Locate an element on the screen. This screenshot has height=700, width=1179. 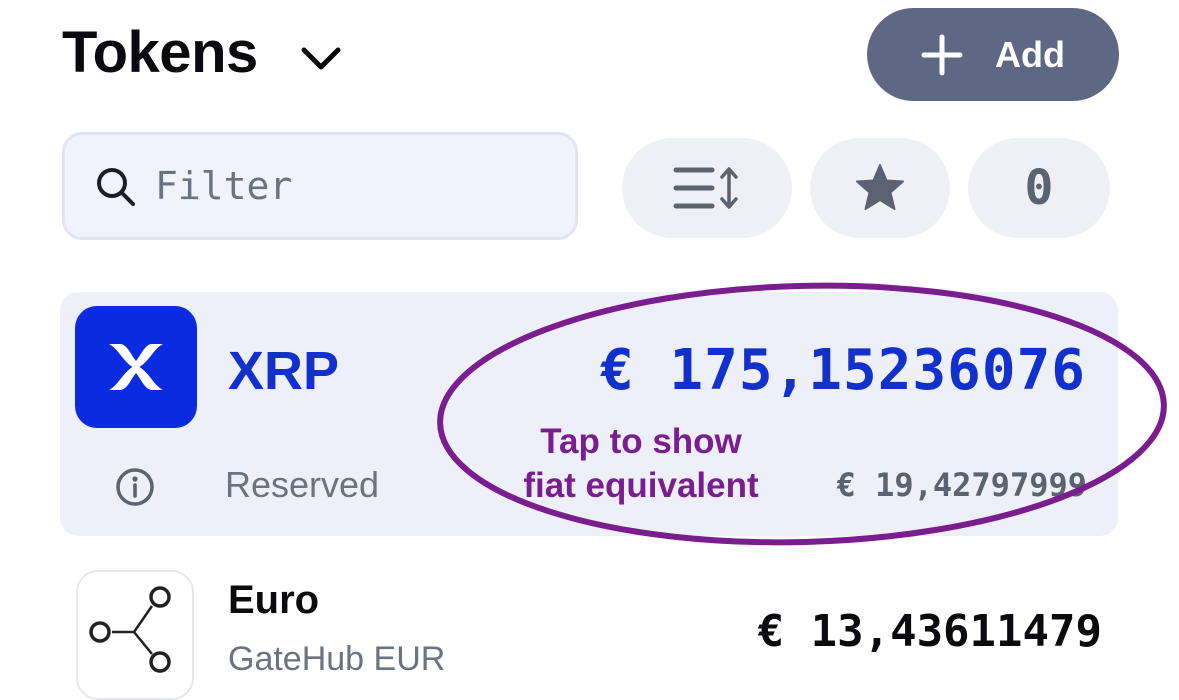
annotation-line-2: fiat equivalent is located at coordinates (641, 485).